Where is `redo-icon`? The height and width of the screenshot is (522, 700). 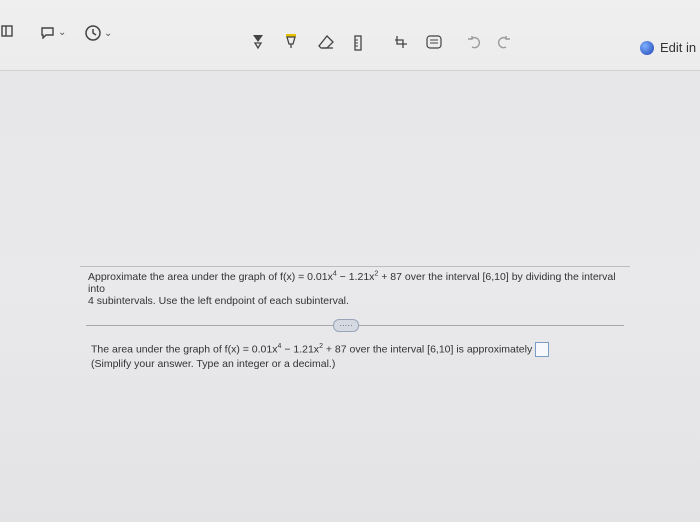
redo-icon is located at coordinates (504, 42).